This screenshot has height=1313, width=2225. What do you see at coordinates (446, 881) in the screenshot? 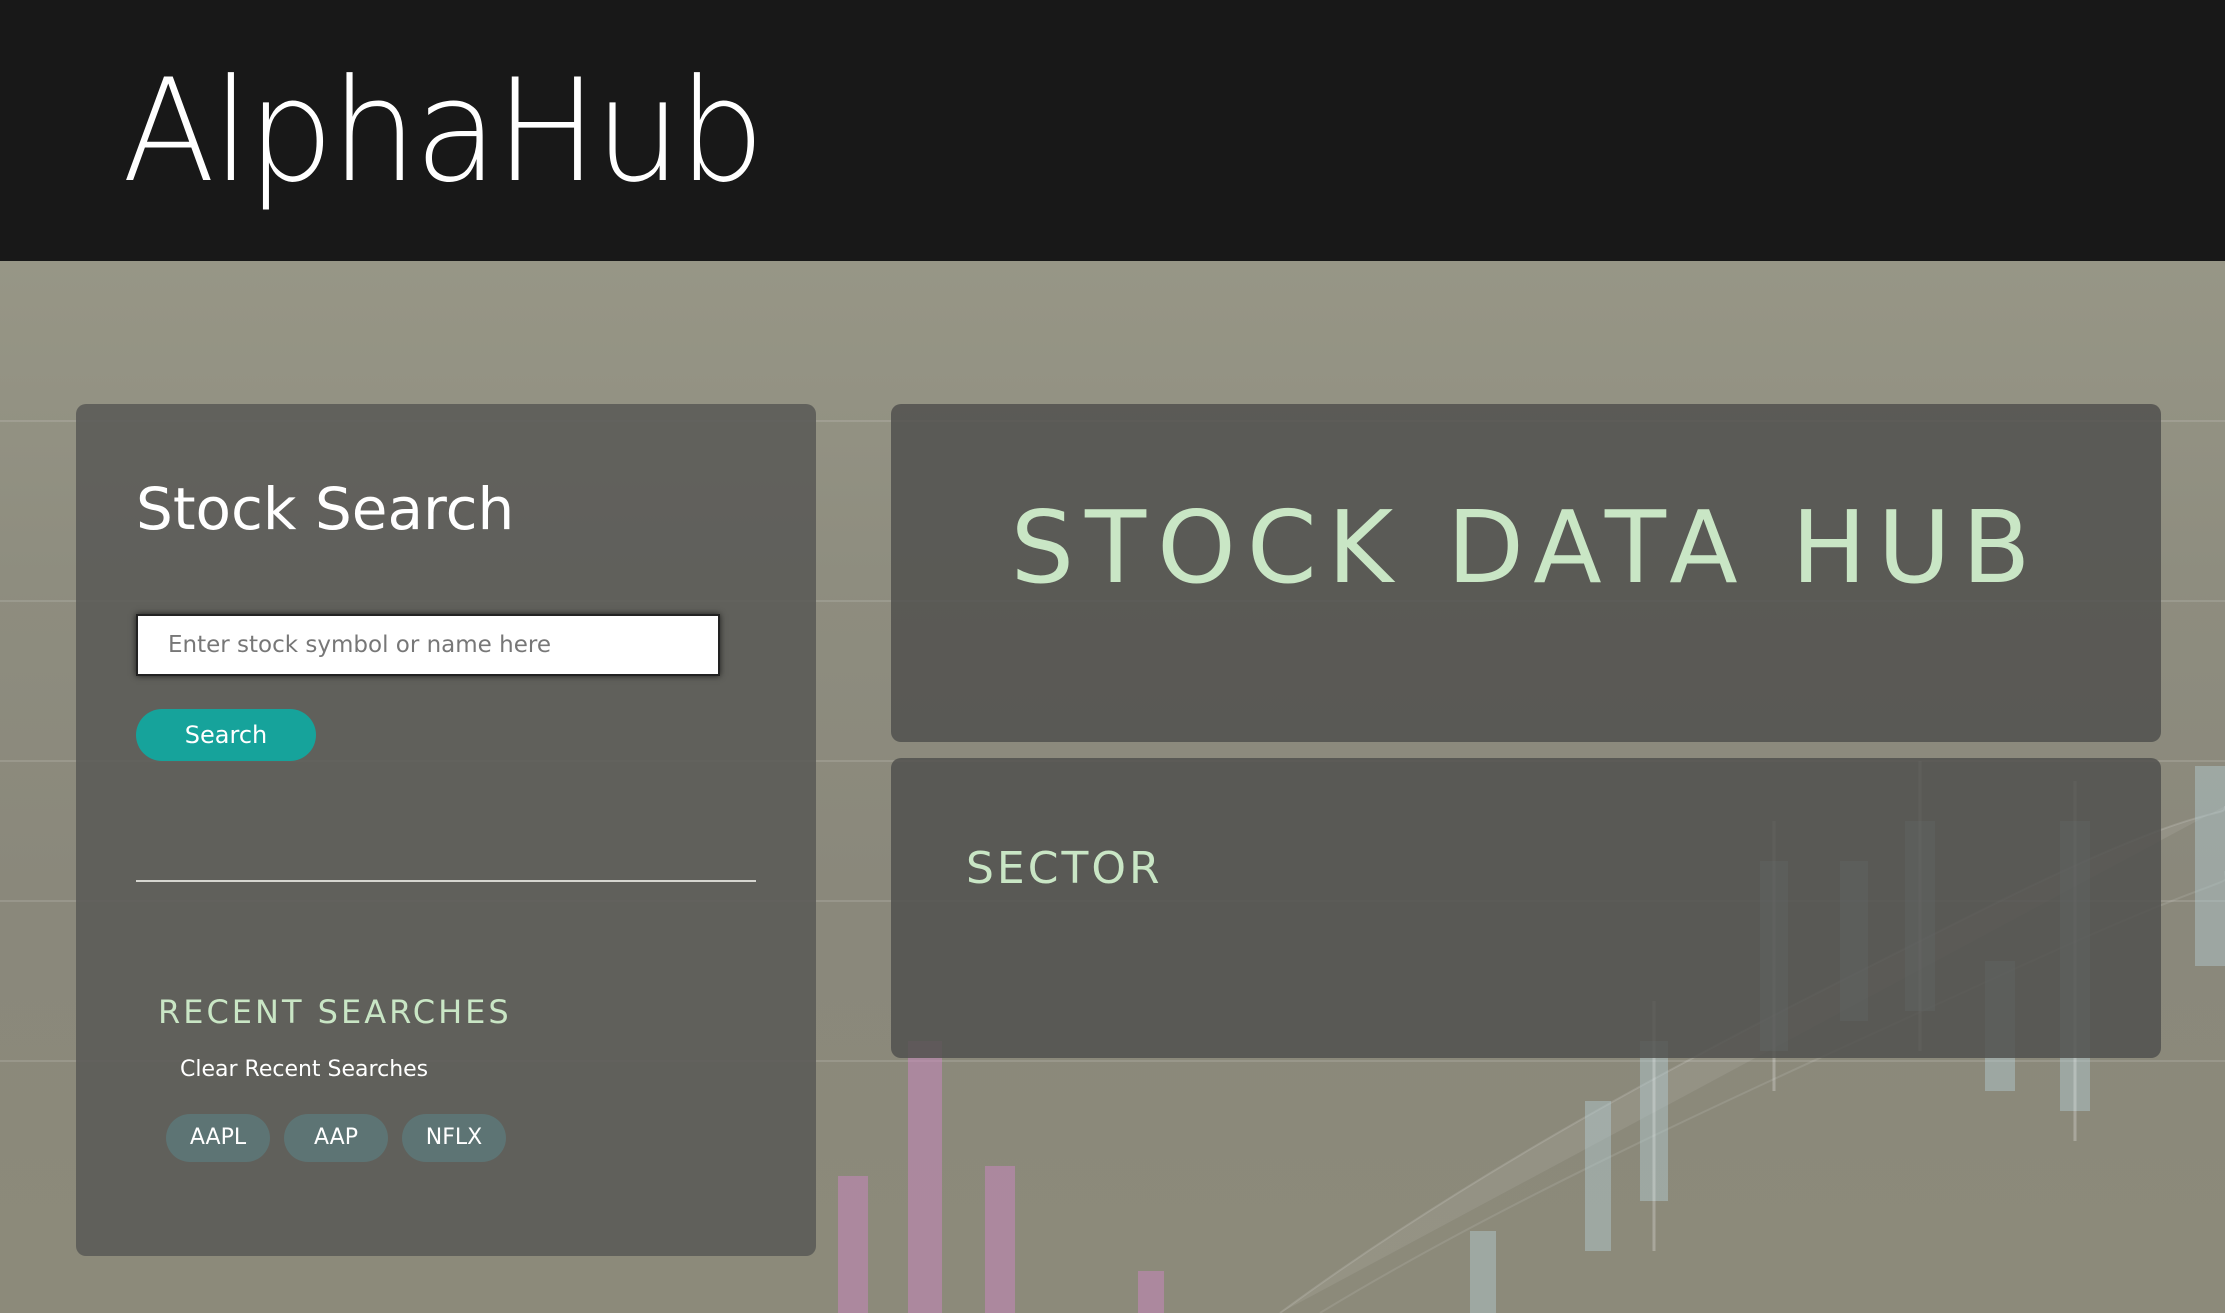
I see `panel-divider` at bounding box center [446, 881].